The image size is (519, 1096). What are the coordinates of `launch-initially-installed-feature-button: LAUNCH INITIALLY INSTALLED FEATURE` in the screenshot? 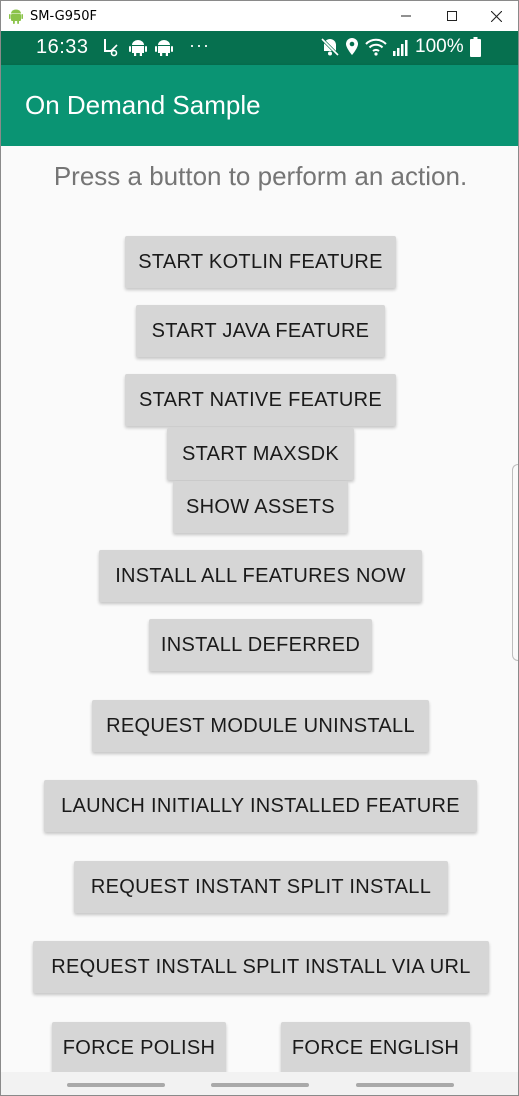 It's located at (260, 806).